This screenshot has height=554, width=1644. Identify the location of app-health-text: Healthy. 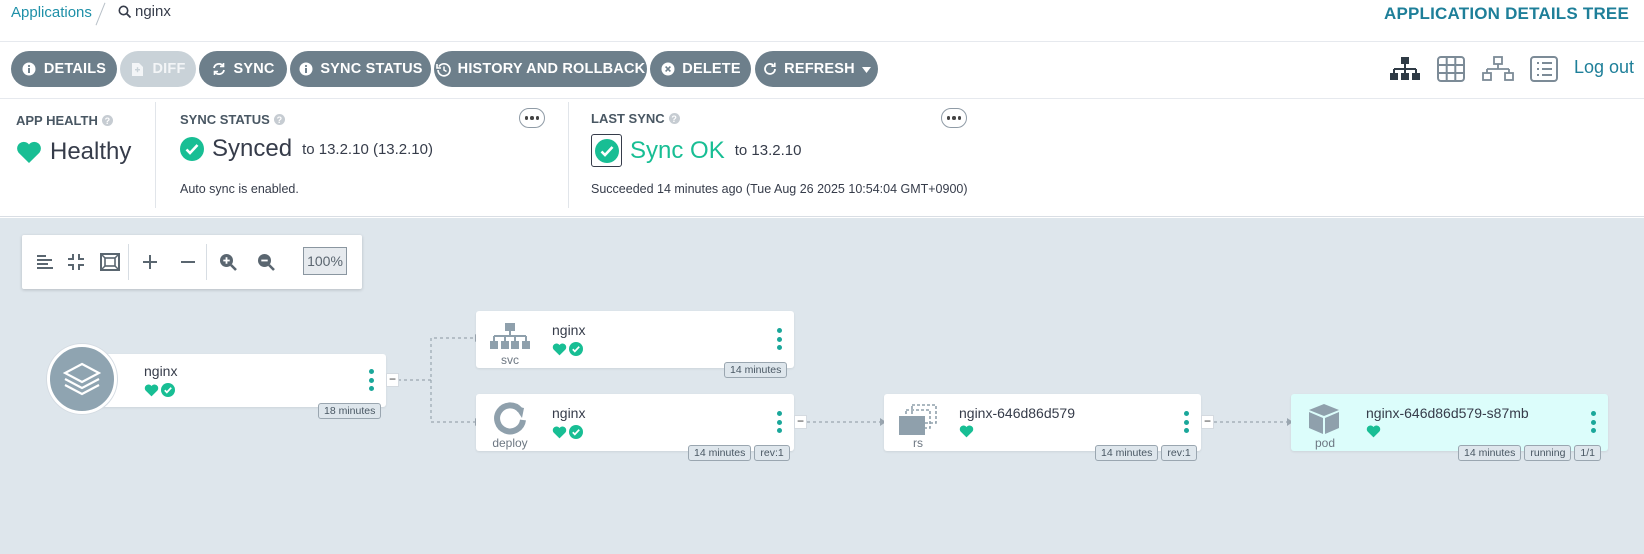
(91, 151).